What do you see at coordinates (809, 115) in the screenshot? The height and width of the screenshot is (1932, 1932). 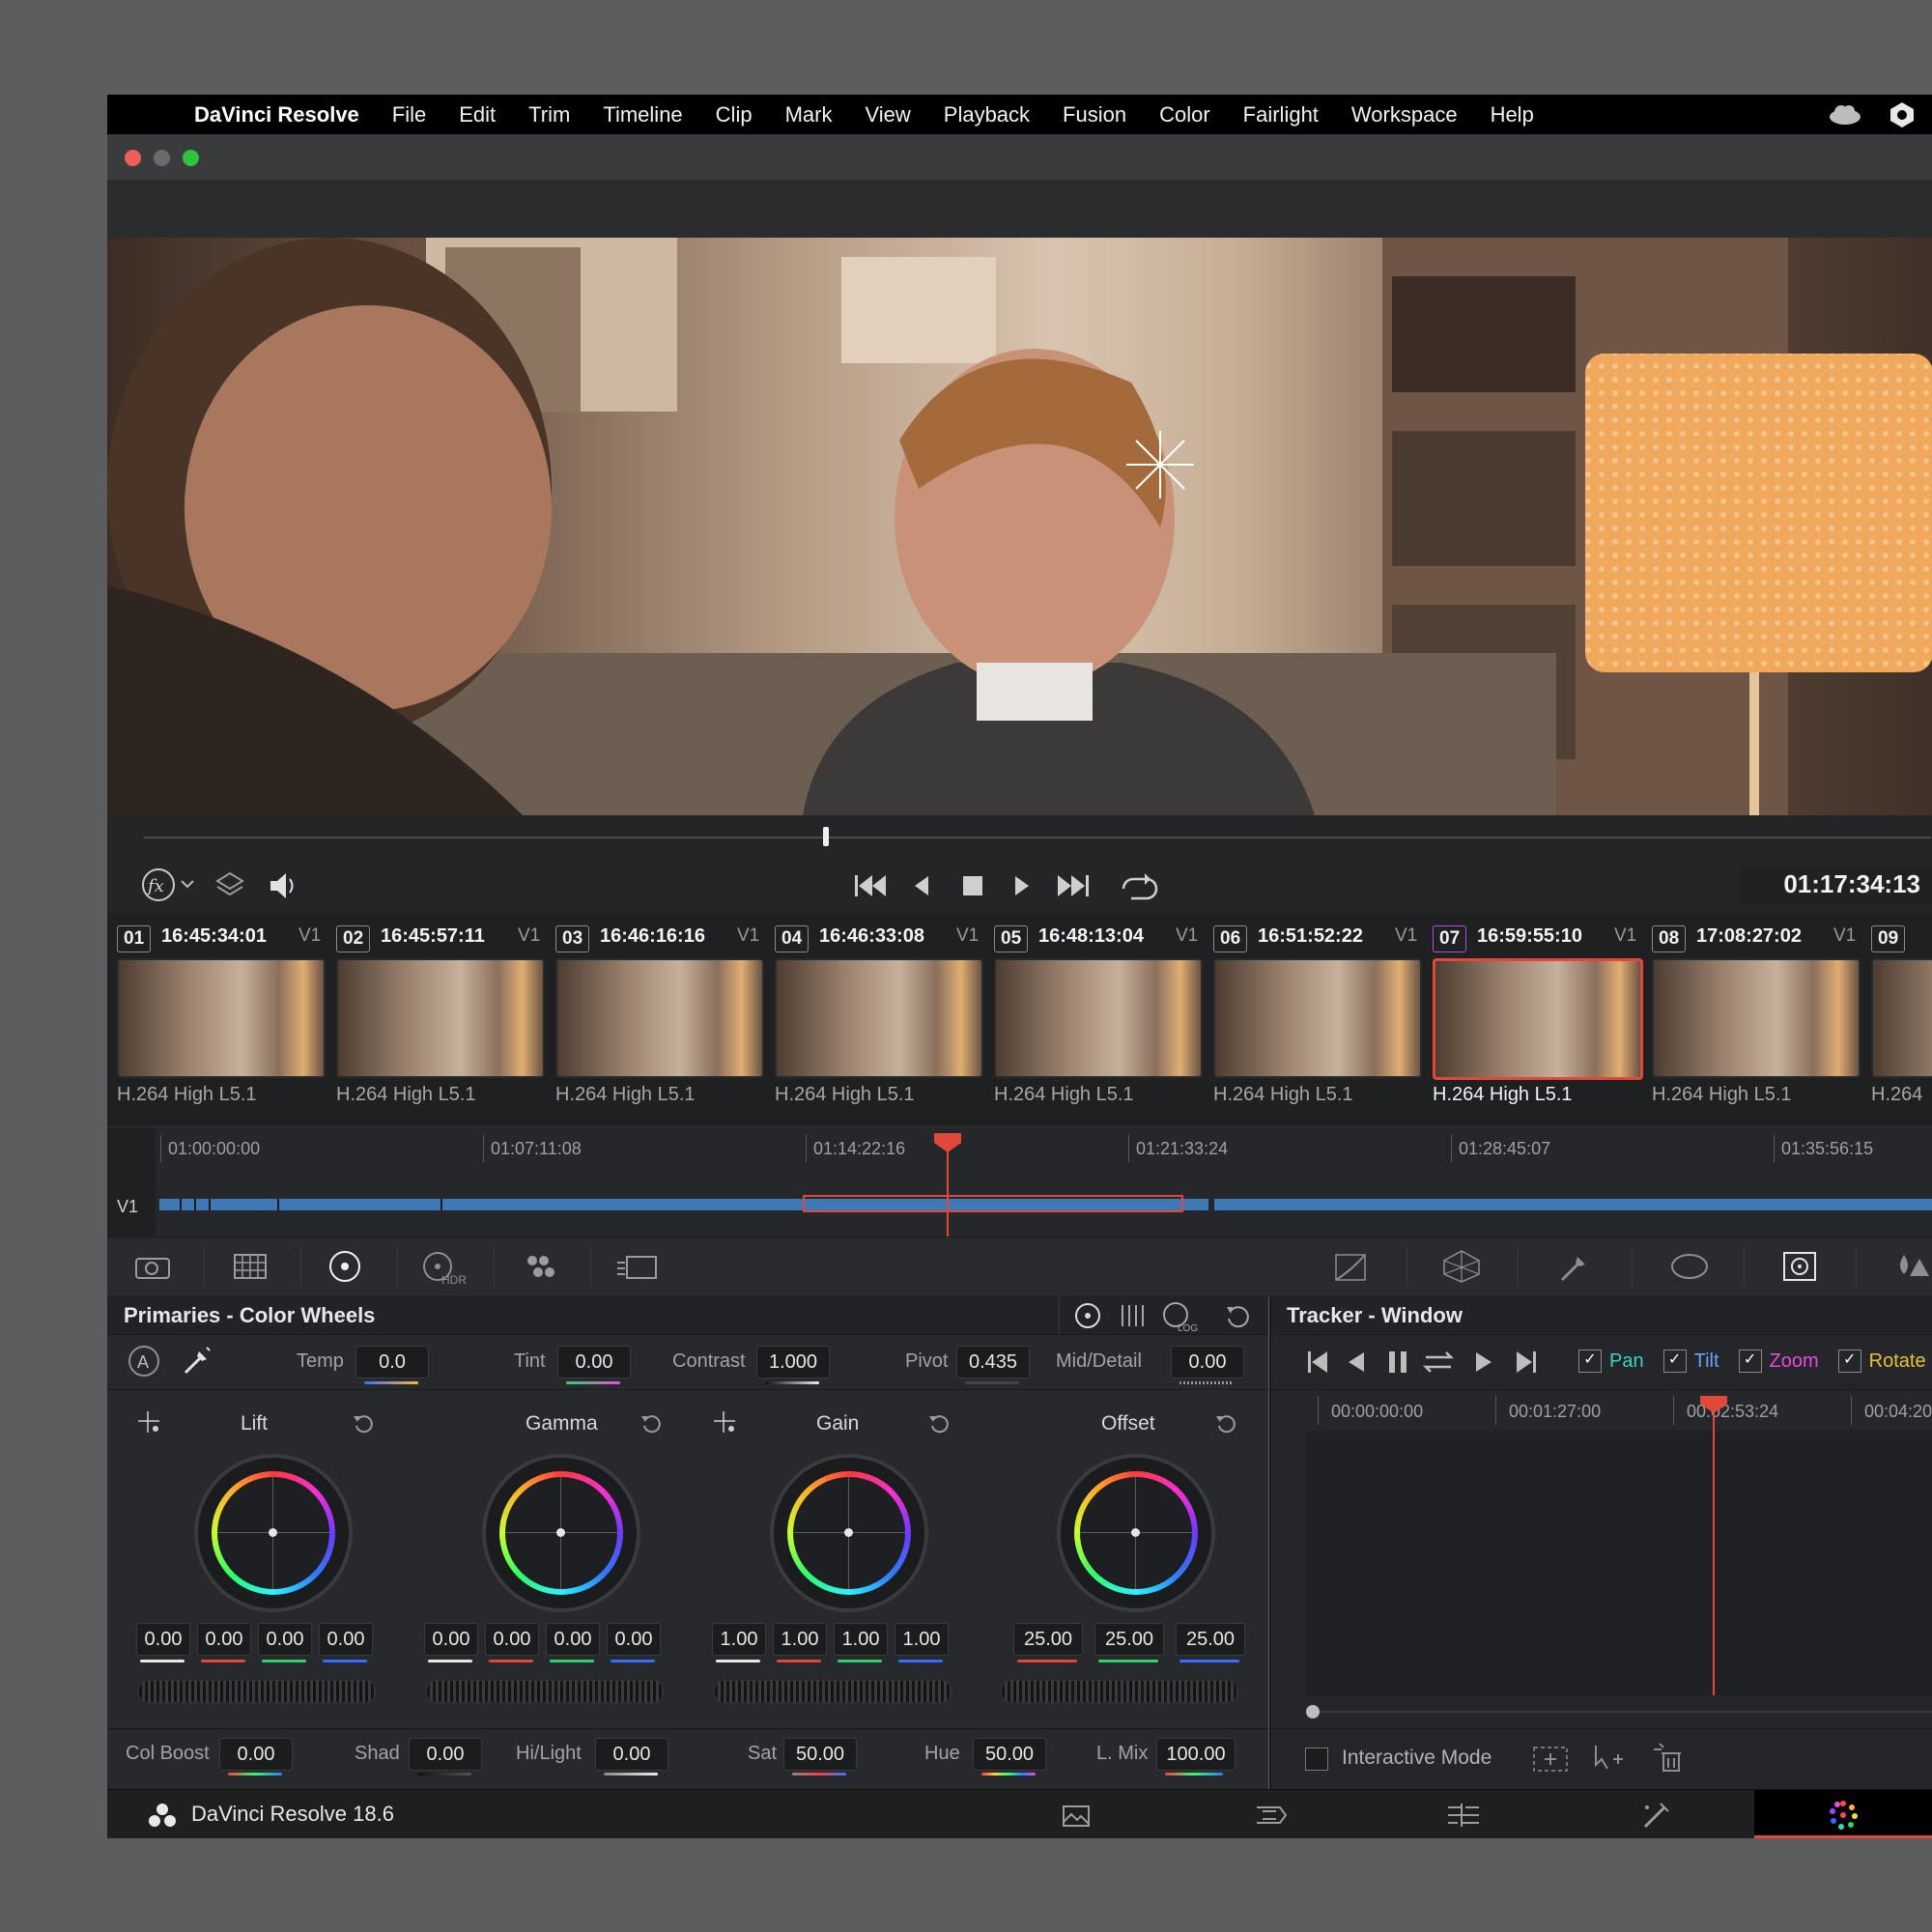 I see `menu-mark: Mark` at bounding box center [809, 115].